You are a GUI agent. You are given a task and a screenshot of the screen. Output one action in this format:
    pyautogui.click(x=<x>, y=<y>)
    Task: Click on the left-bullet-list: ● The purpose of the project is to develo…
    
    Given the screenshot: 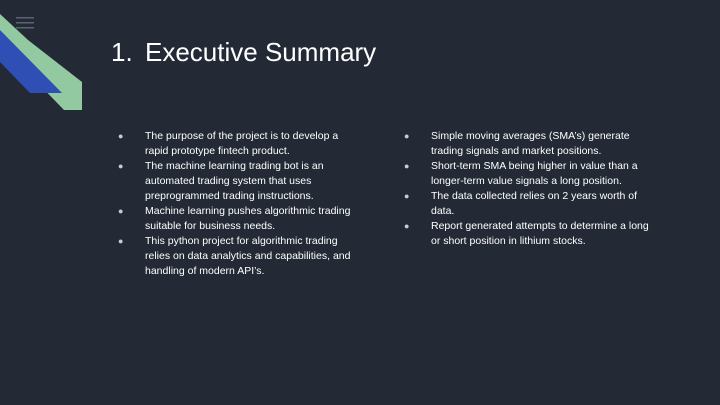 What is the action you would take?
    pyautogui.click(x=238, y=204)
    